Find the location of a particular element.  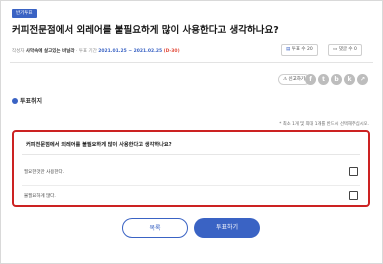

vote-period: 2021.01.25 ~ 2021.02.25 is located at coordinates (130, 51).